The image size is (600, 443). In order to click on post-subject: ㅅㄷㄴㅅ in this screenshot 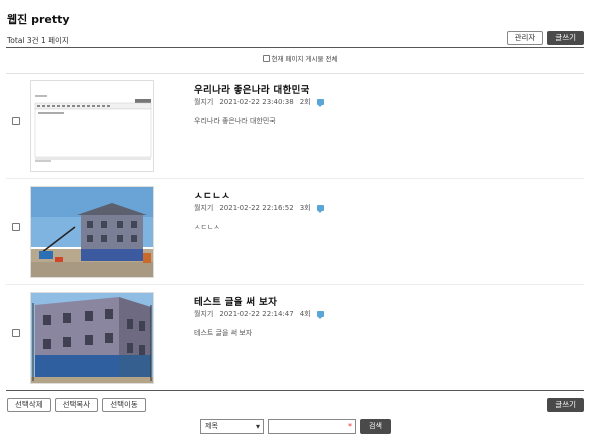, I will do `click(212, 195)`.